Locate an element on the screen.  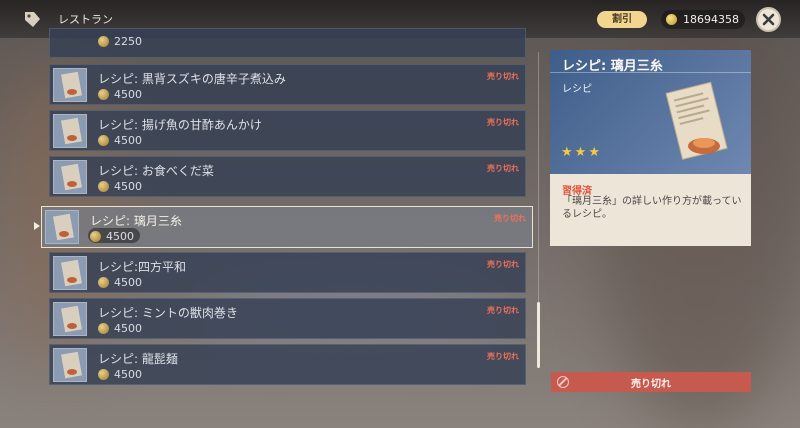
sold-out-label: 売り切れ is located at coordinates (651, 384).